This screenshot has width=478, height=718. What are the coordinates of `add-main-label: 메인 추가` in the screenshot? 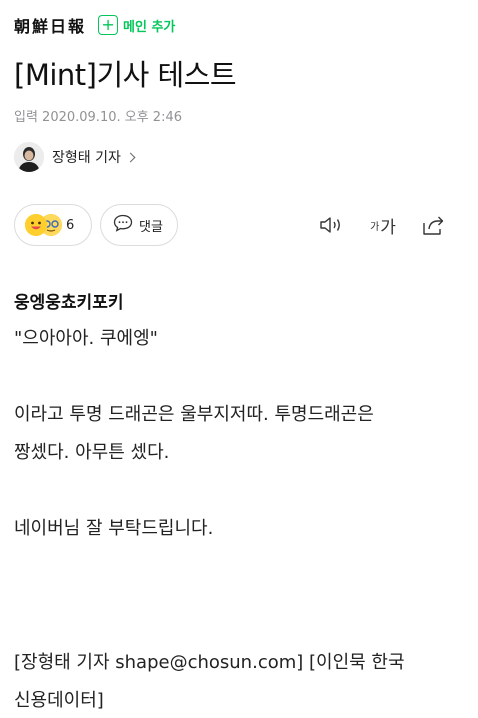 It's located at (149, 27).